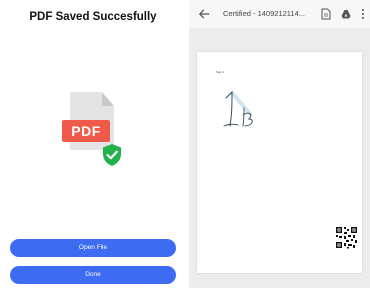  I want to click on done-button: Done, so click(93, 275).